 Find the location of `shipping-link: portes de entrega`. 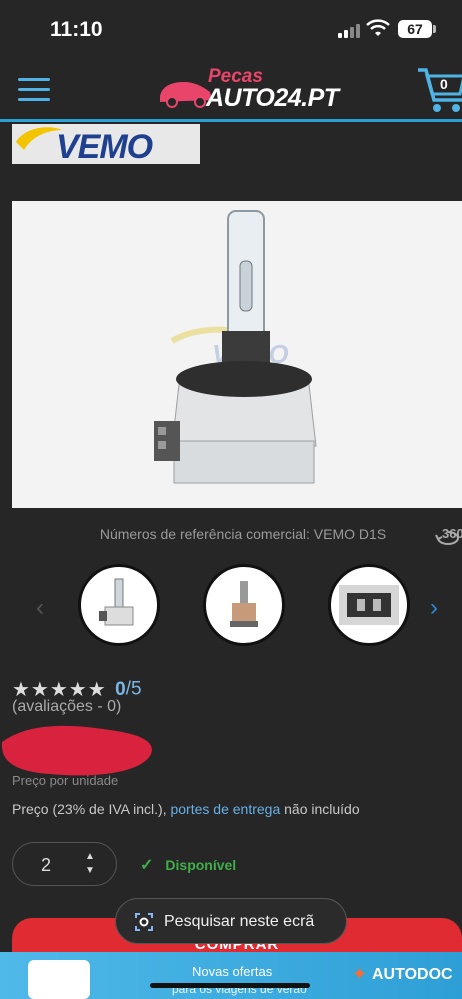

shipping-link: portes de entrega is located at coordinates (225, 809).